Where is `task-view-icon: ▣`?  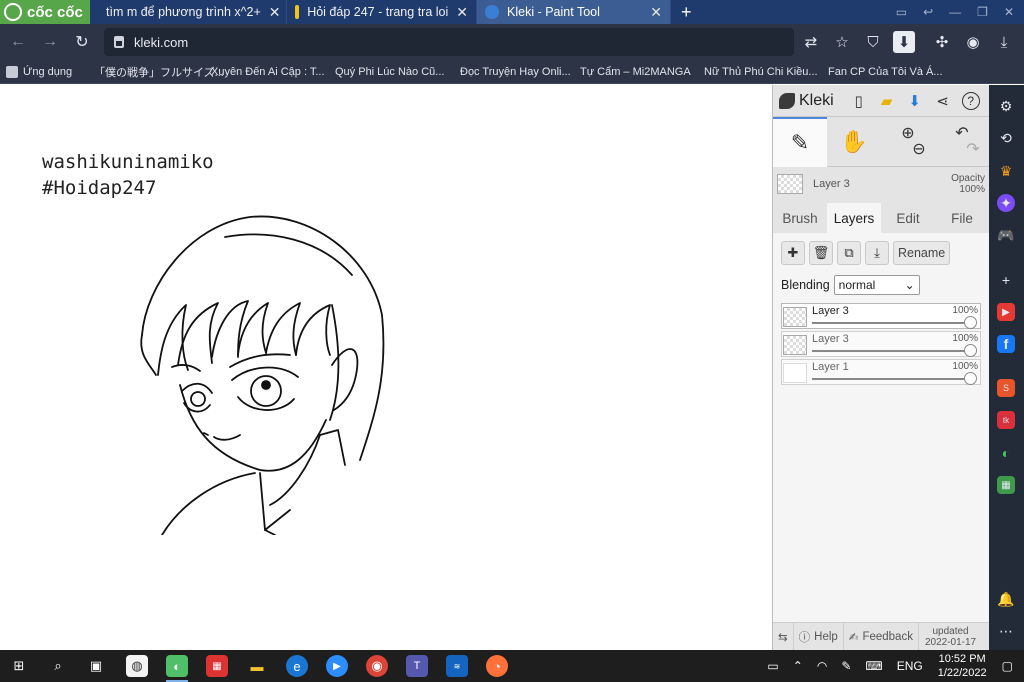
task-view-icon: ▣ is located at coordinates (96, 666).